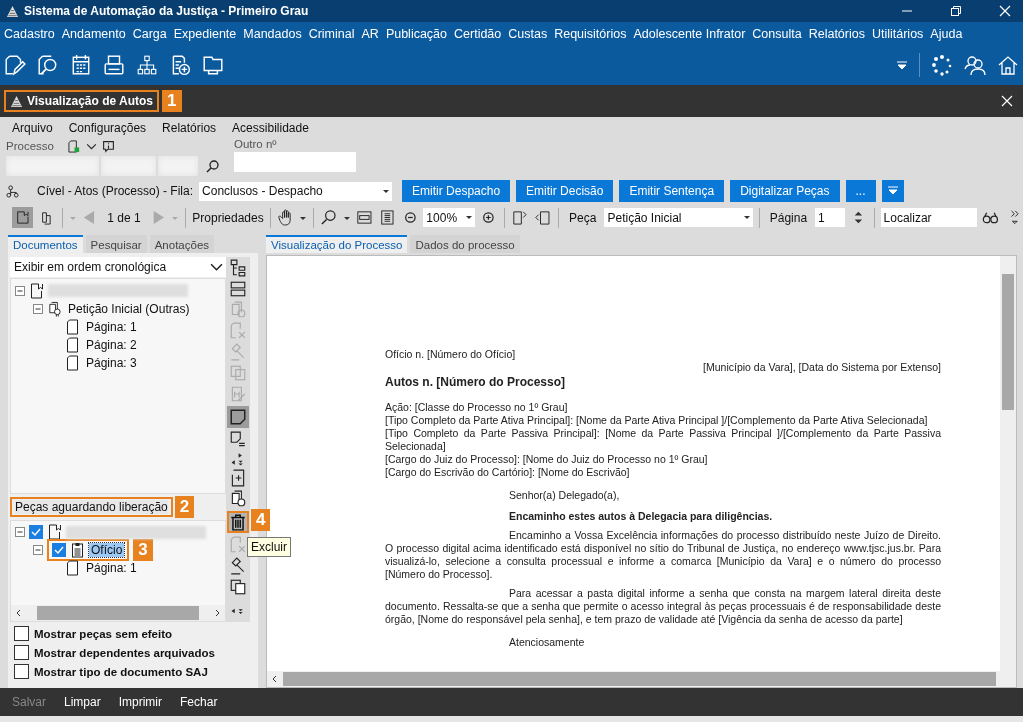  I want to click on certificate-icon, so click(238, 499).